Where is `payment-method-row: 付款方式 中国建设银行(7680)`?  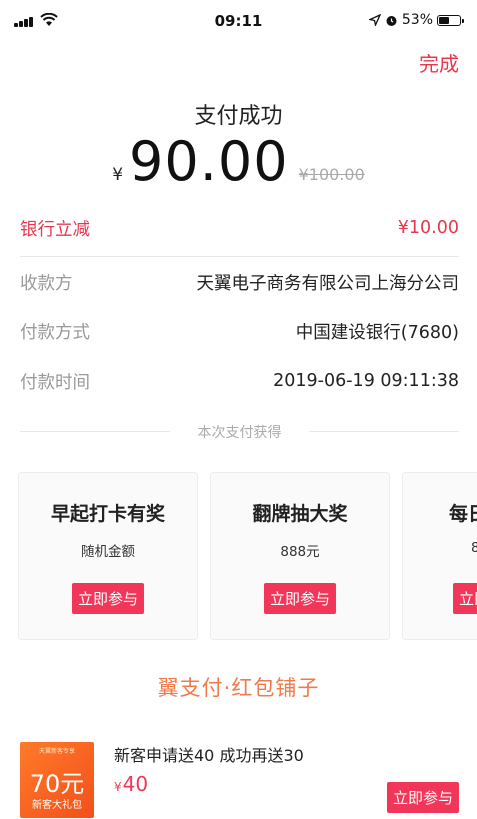
payment-method-row: 付款方式 中国建设银行(7680) is located at coordinates (239, 331).